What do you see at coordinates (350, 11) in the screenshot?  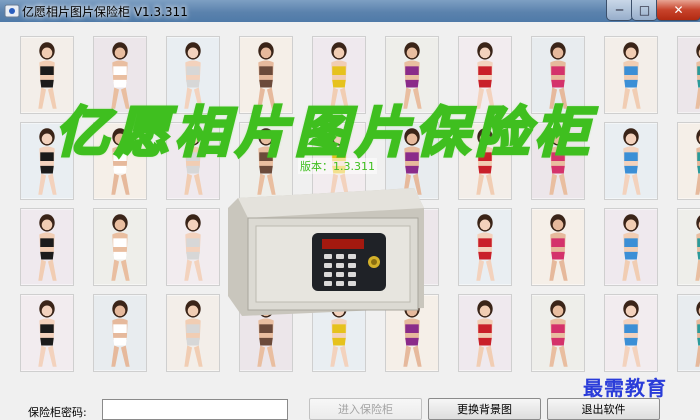 I see `title-bar: 亿愿相片图片保险柜 V1.3.311 ─ □ ✕` at bounding box center [350, 11].